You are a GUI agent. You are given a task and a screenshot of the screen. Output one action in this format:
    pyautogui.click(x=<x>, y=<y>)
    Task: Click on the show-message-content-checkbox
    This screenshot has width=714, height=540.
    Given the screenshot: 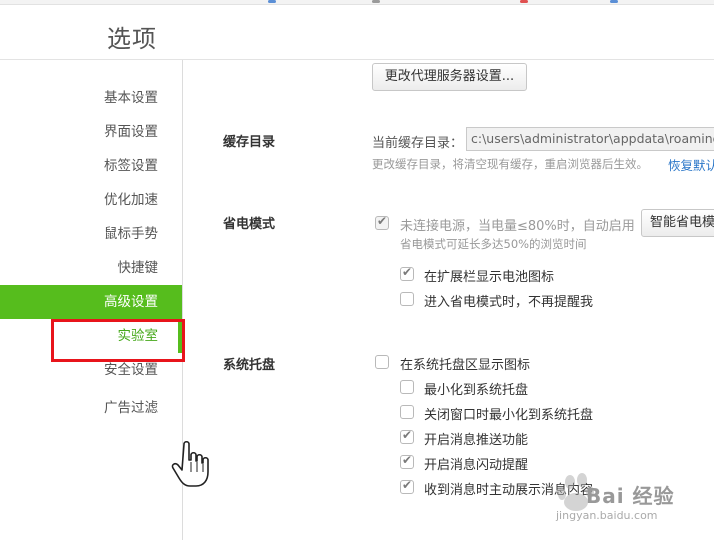 What is the action you would take?
    pyautogui.click(x=407, y=486)
    